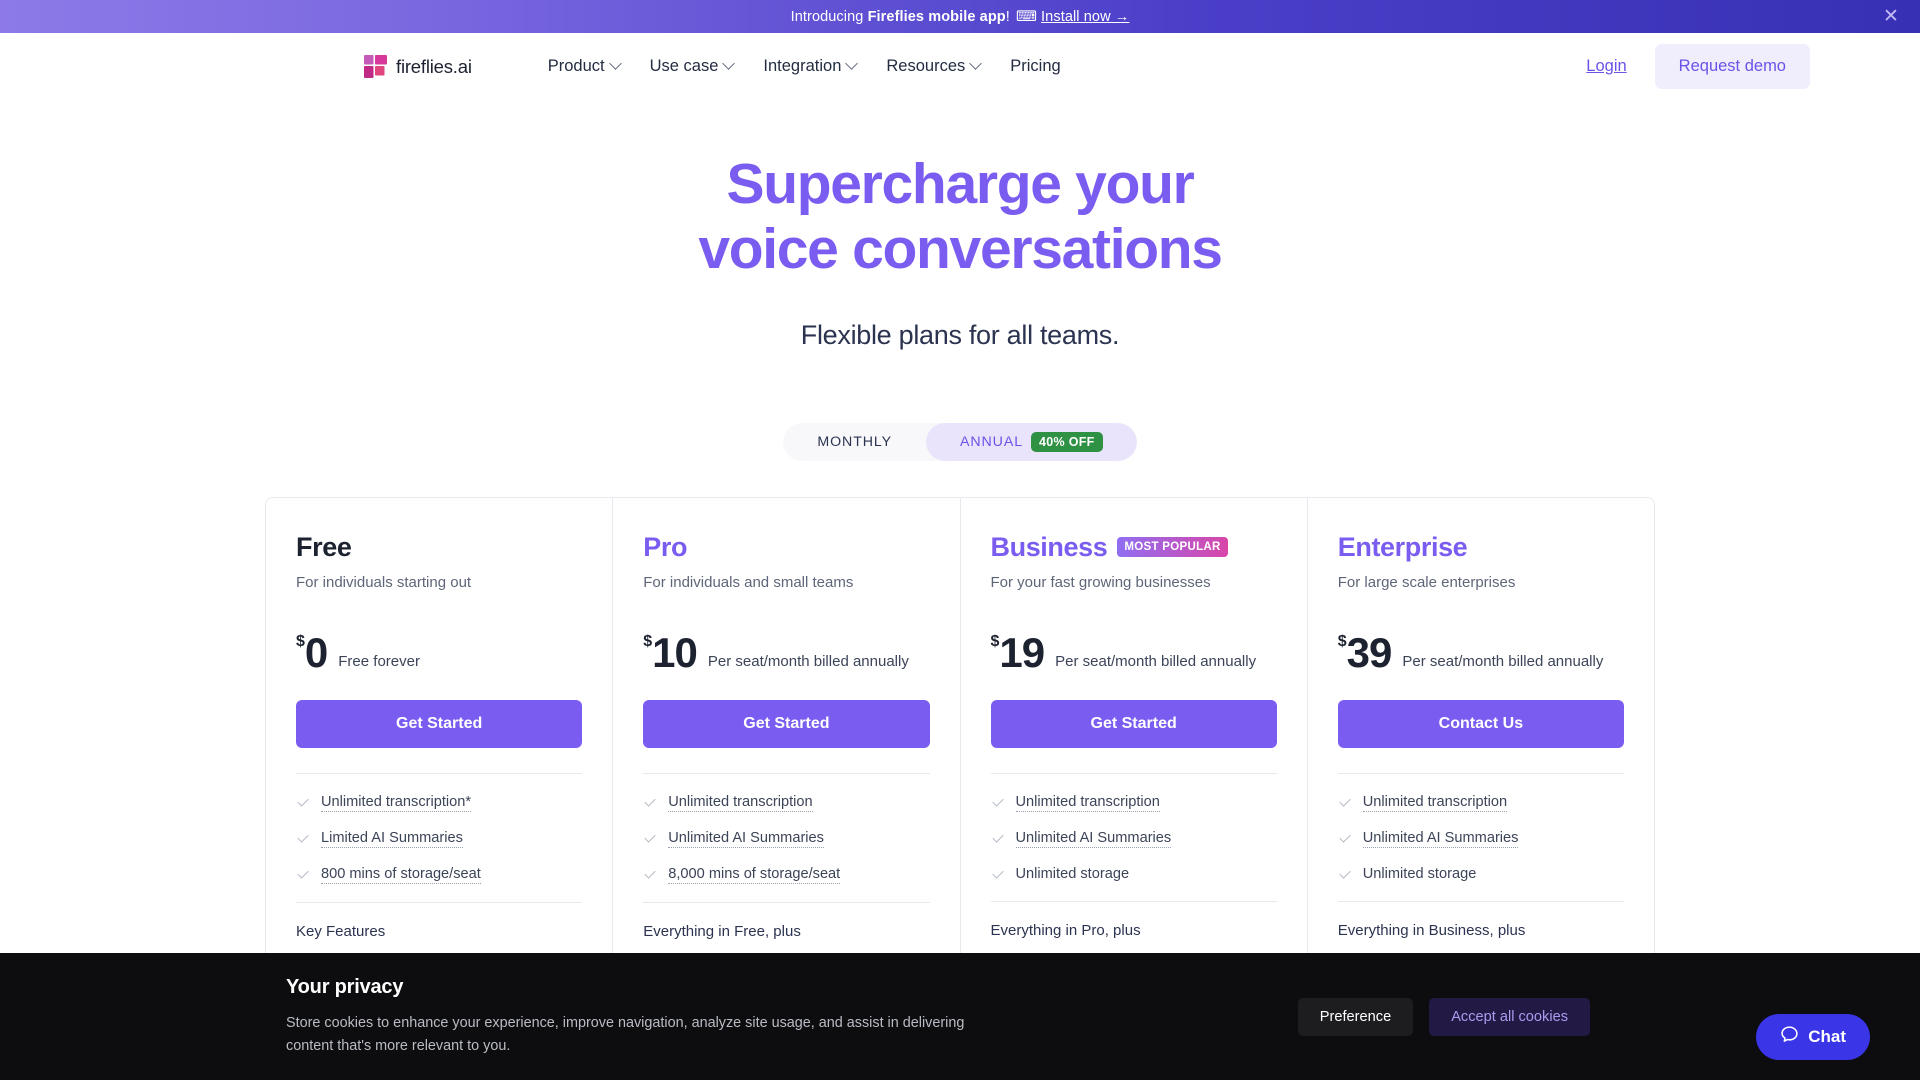 This screenshot has width=1920, height=1080. I want to click on feature-label: 800 mins of storage/seat, so click(401, 874).